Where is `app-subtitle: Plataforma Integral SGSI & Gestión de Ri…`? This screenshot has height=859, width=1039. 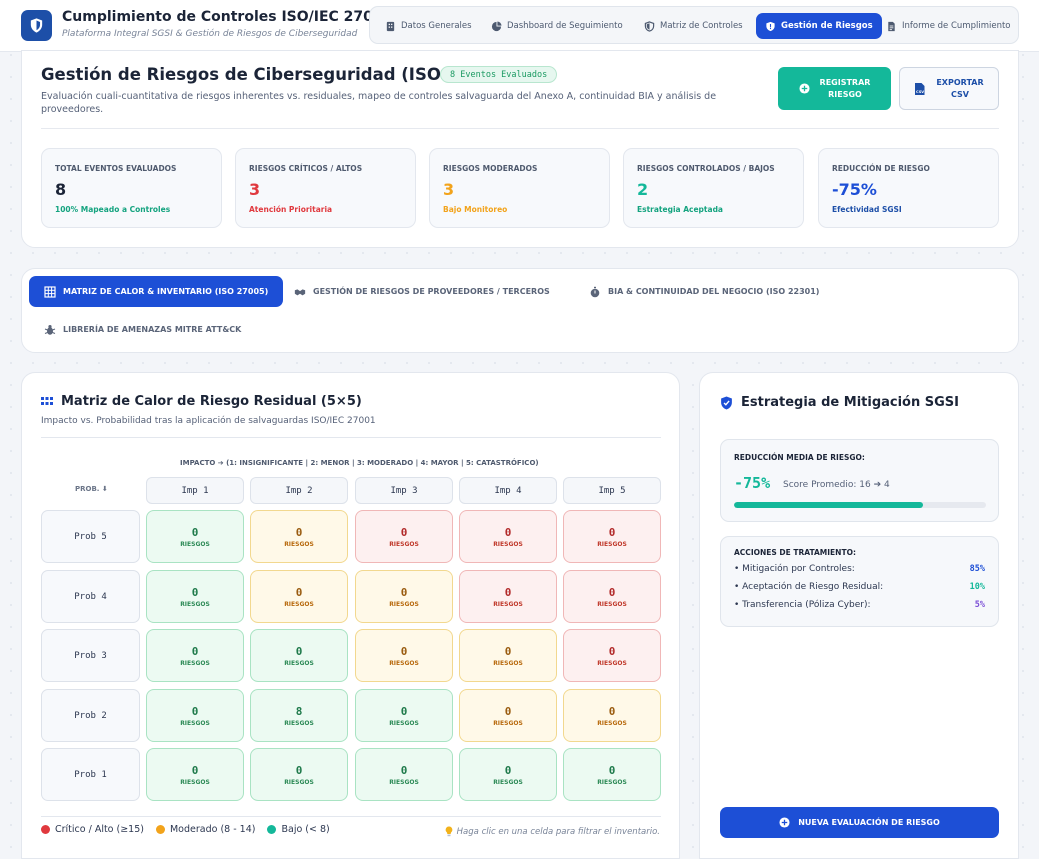
app-subtitle: Plataforma Integral SGSI & Gestión de Ri… is located at coordinates (210, 34).